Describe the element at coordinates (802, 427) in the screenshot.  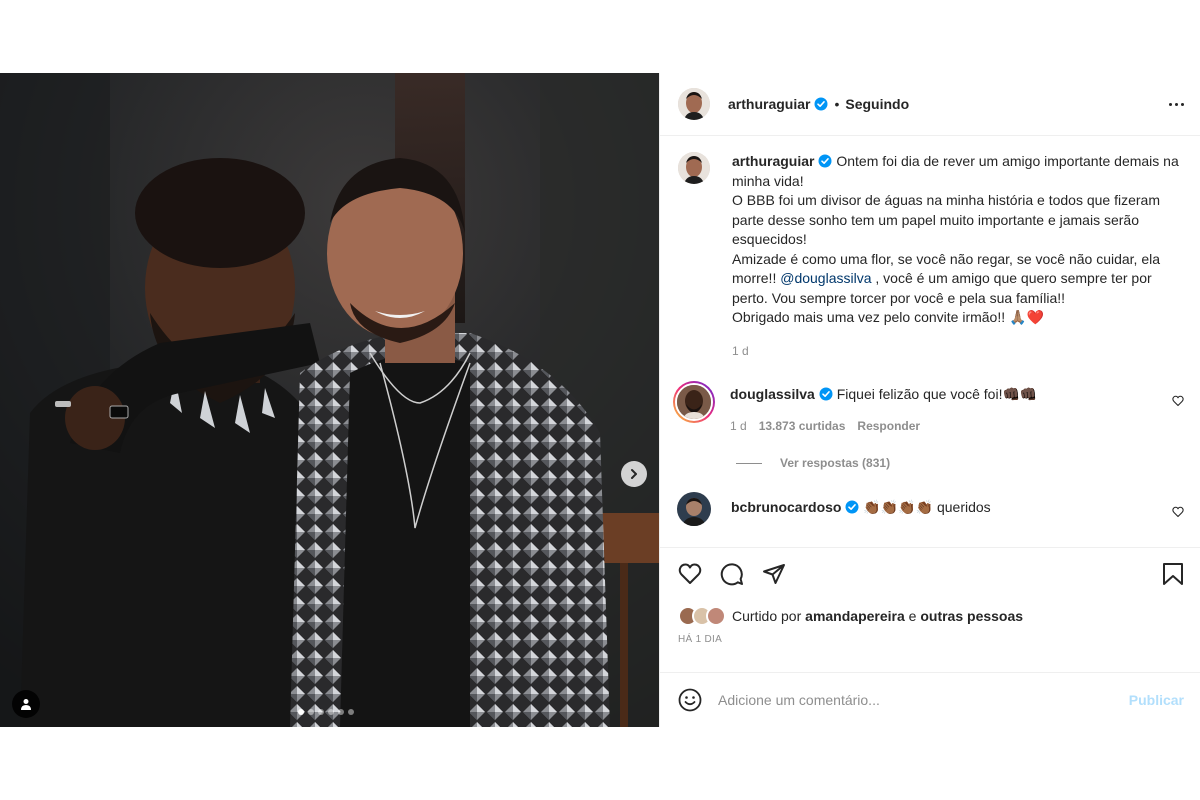
I see `comment-likes: 13.873 curtidas` at that location.